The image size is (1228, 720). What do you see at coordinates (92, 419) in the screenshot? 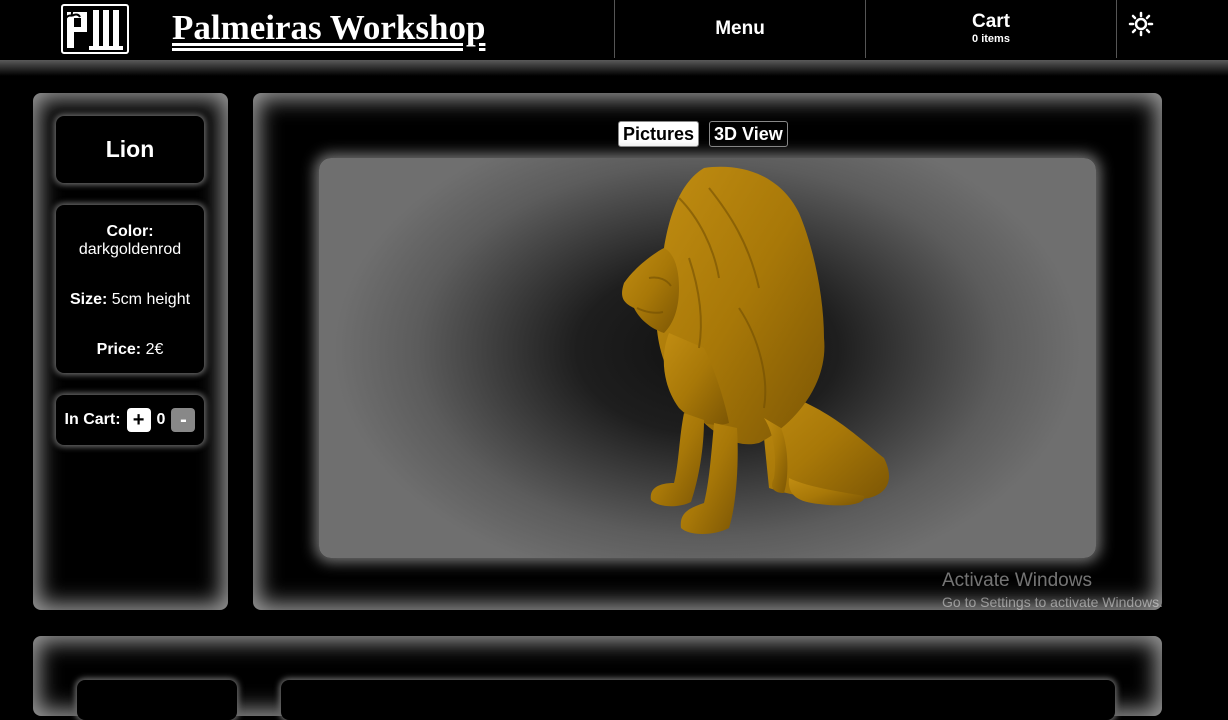
I see `in-cart-label: In Cart:` at bounding box center [92, 419].